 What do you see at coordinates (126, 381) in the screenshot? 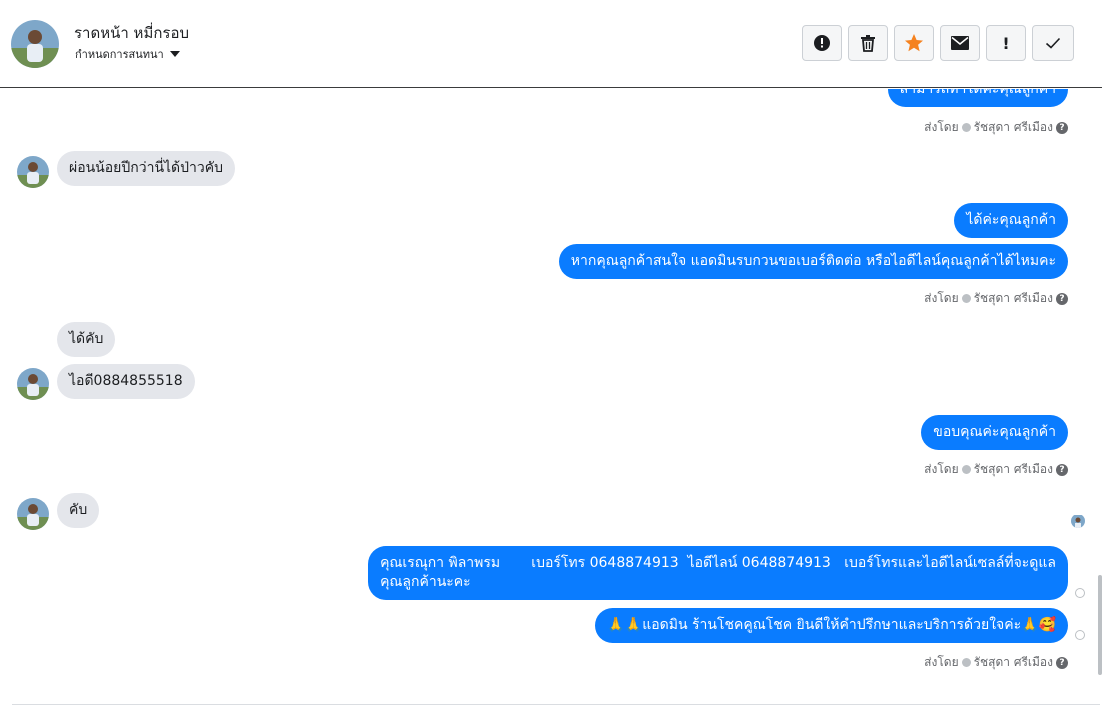
I see `message-incoming: ไอดี0884855518` at bounding box center [126, 381].